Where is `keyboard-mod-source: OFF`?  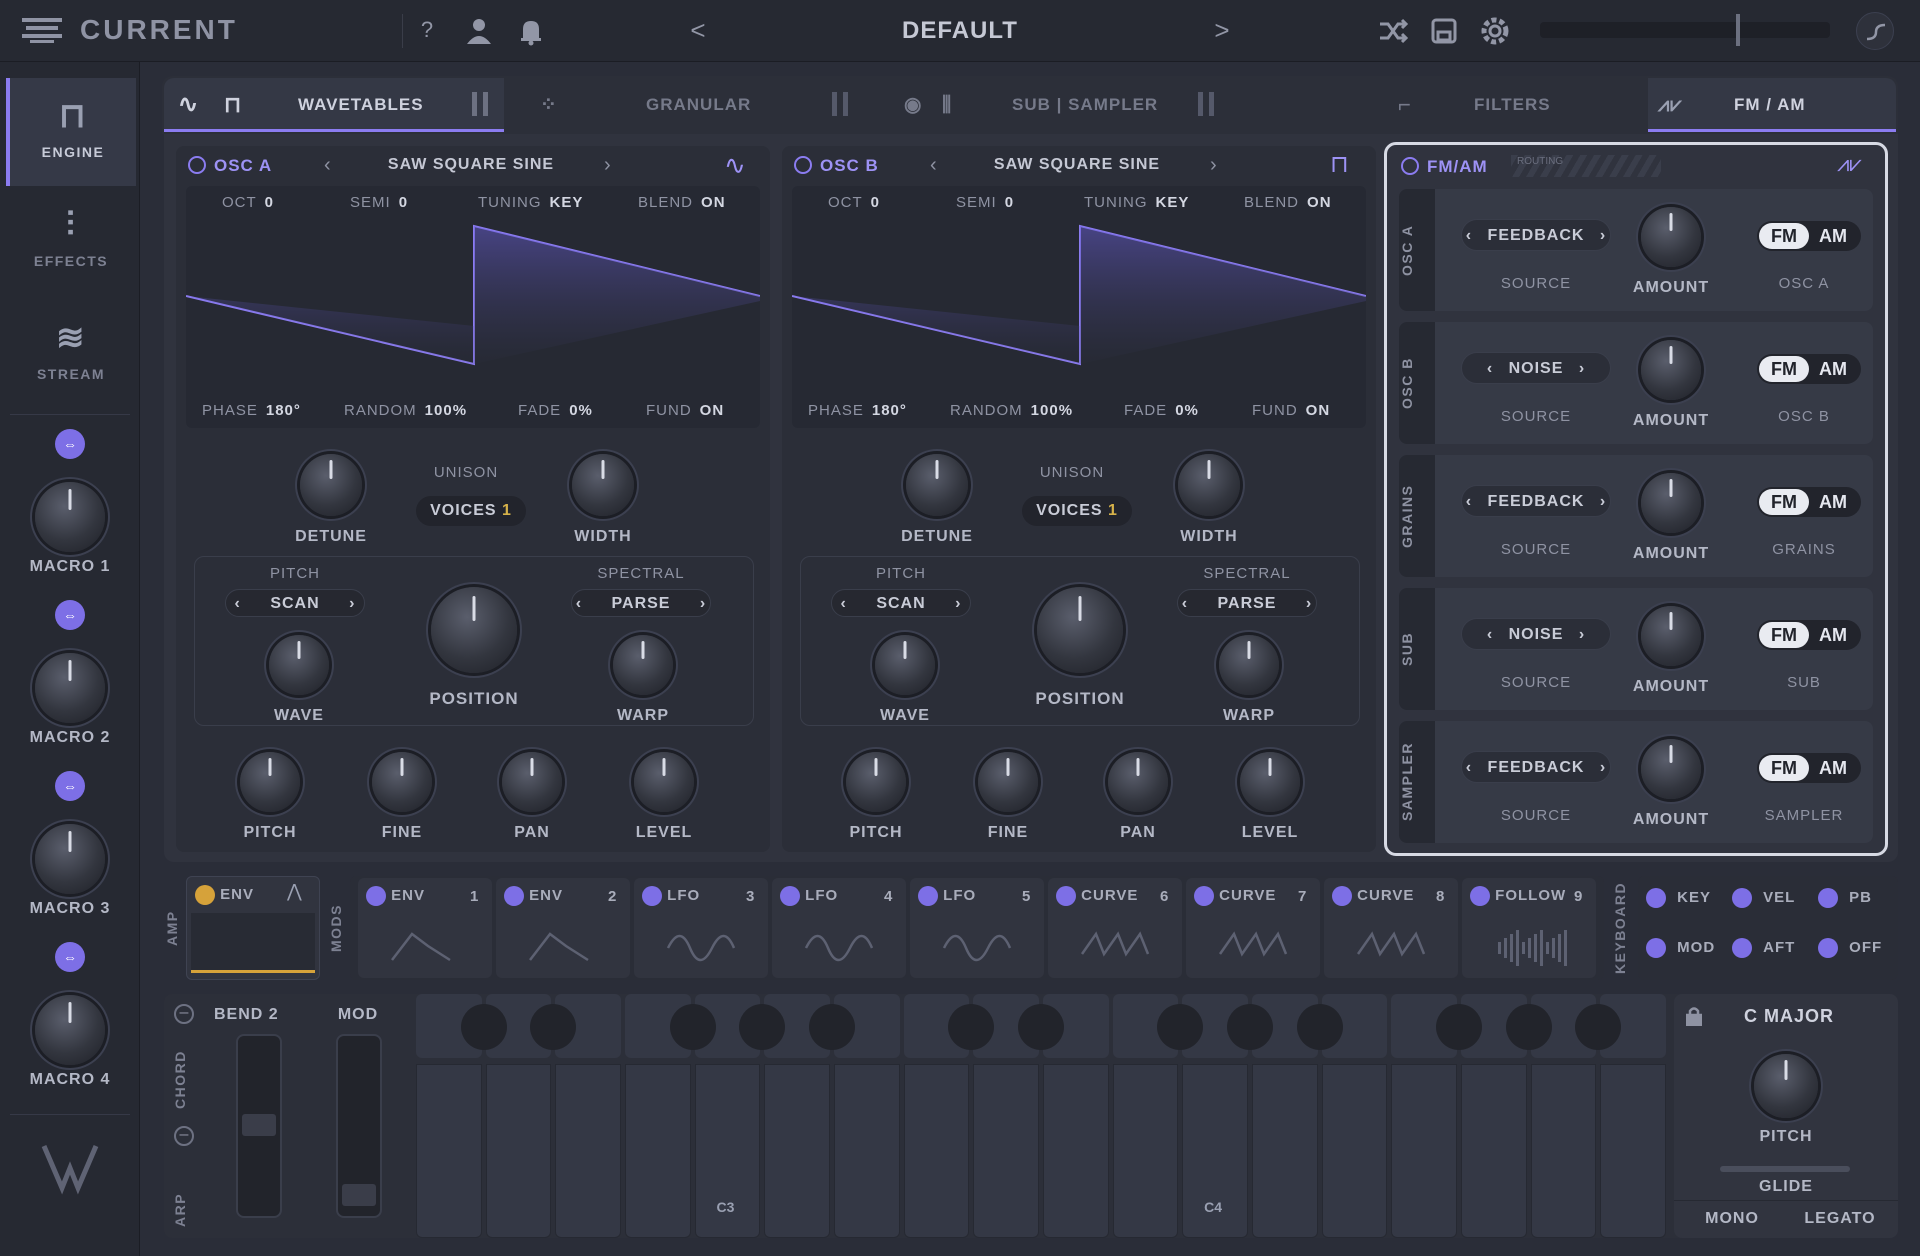
keyboard-mod-source: OFF is located at coordinates (1860, 948).